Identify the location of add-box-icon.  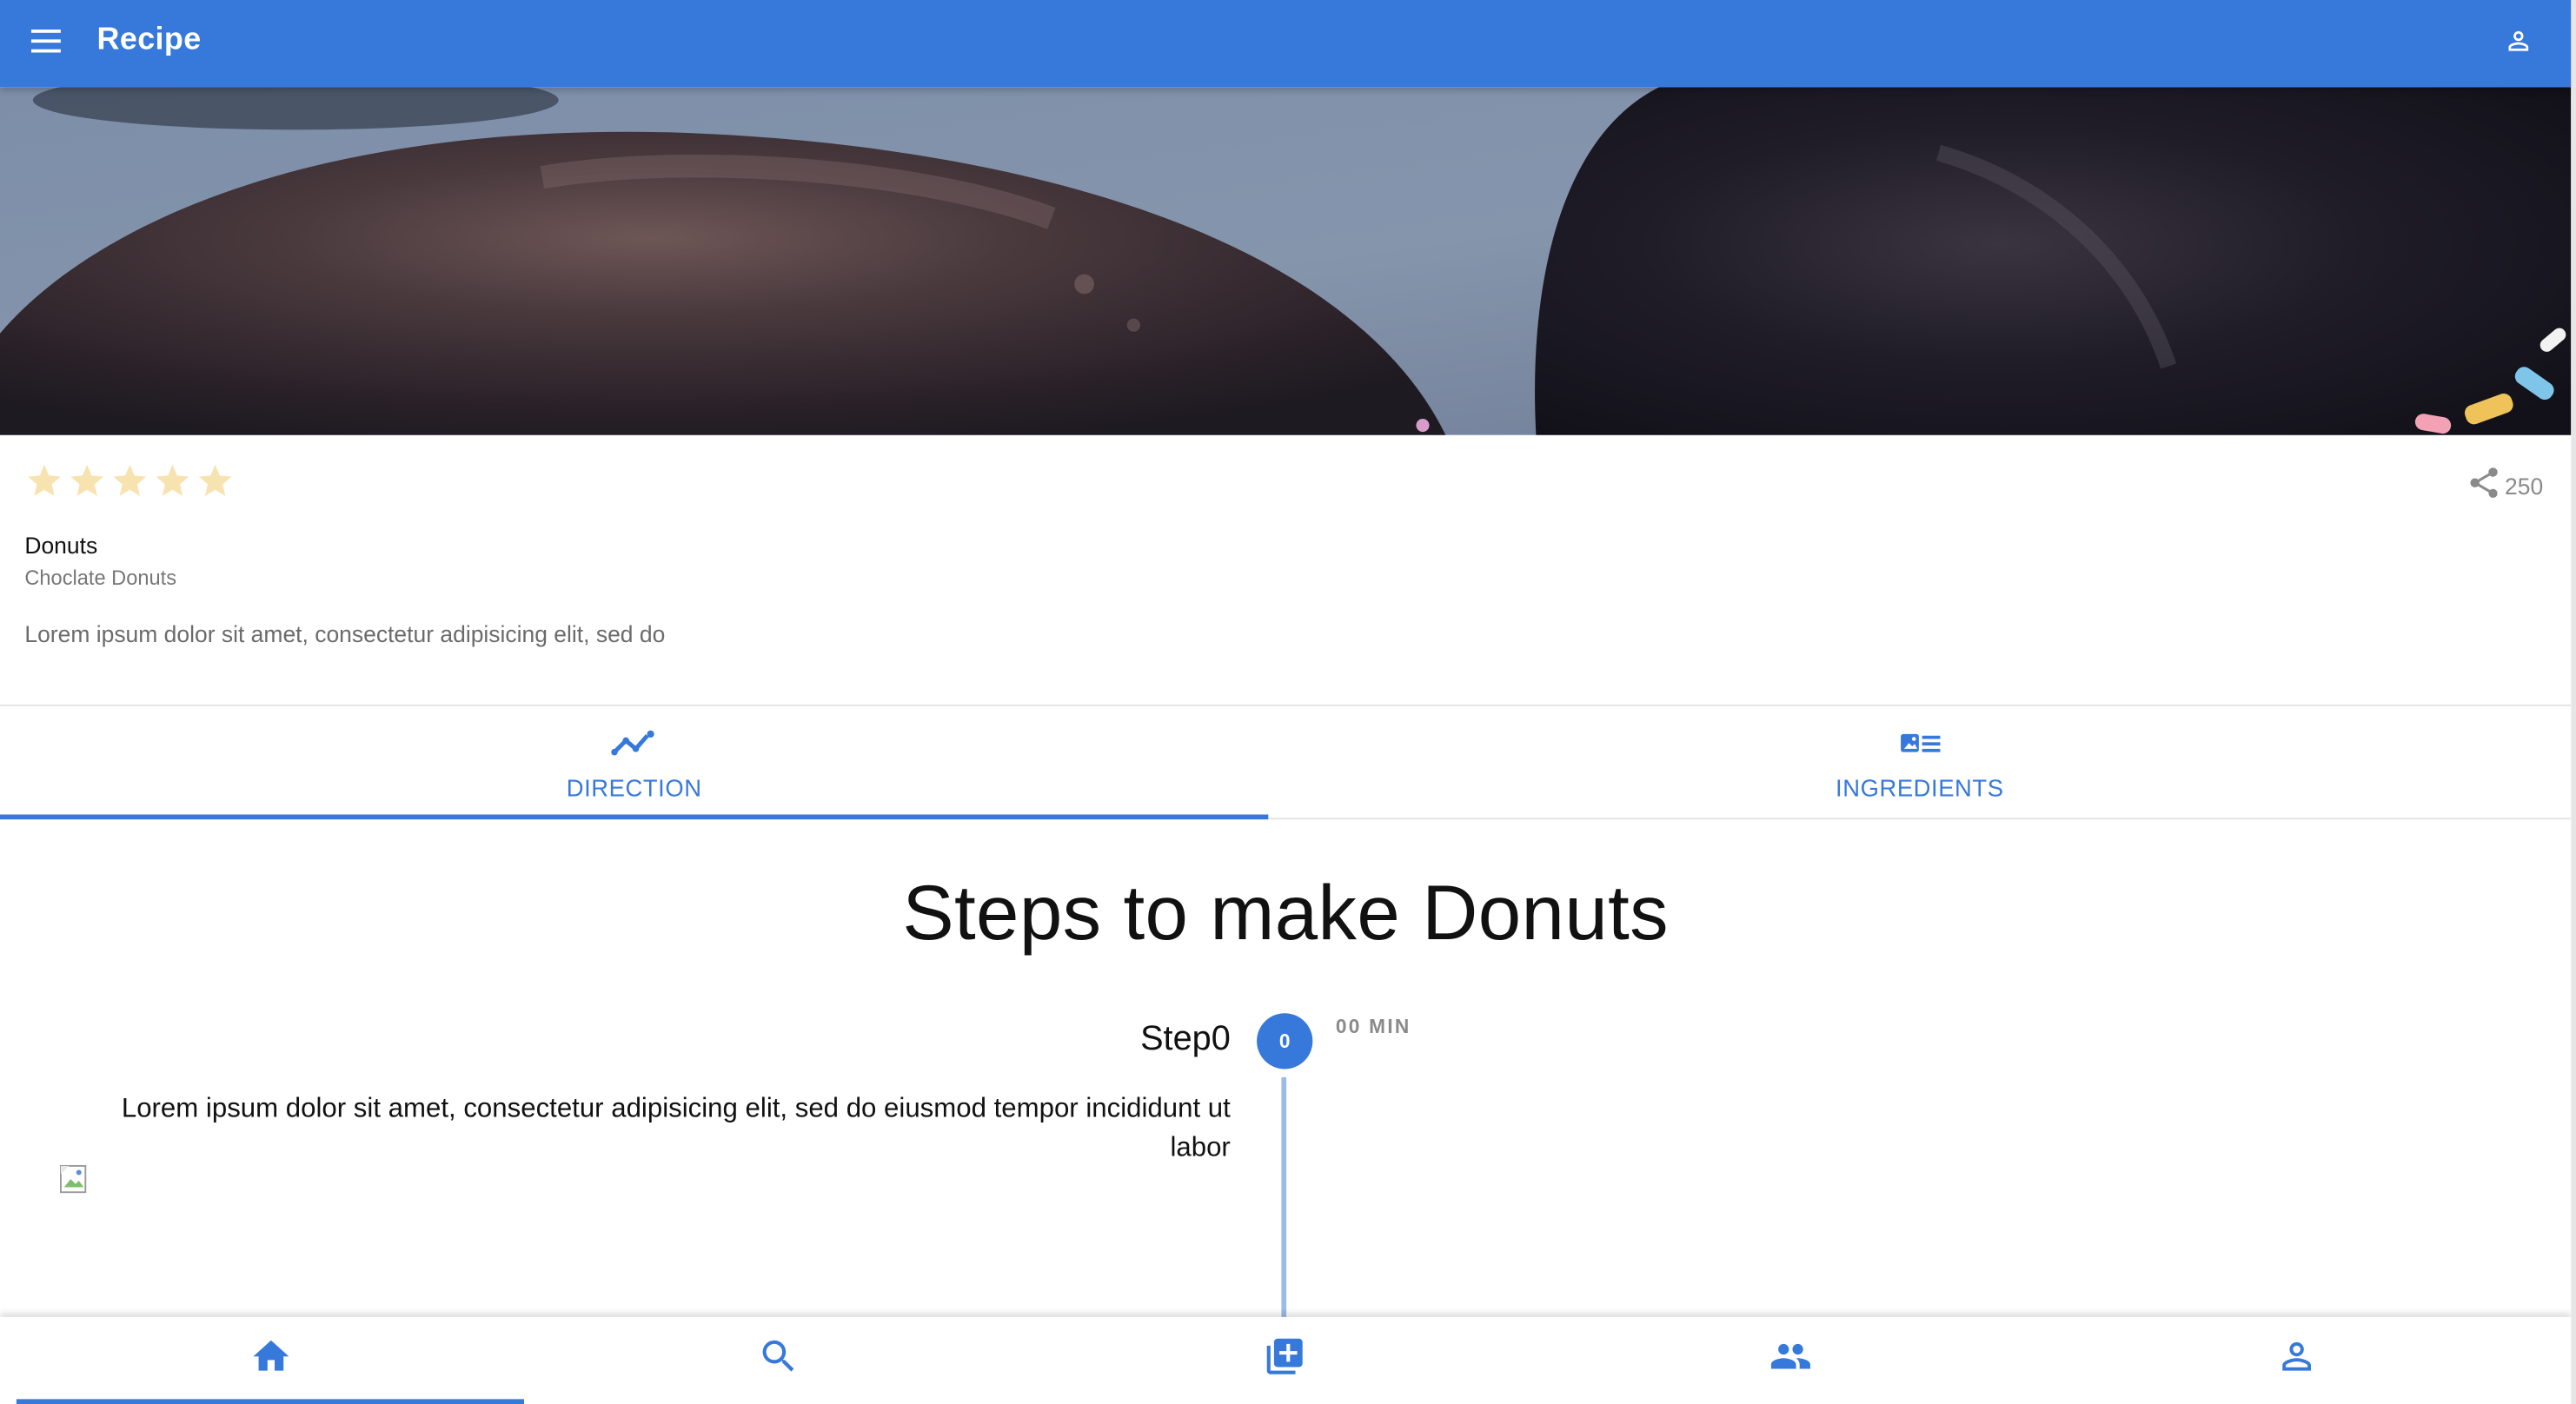
(1284, 1361).